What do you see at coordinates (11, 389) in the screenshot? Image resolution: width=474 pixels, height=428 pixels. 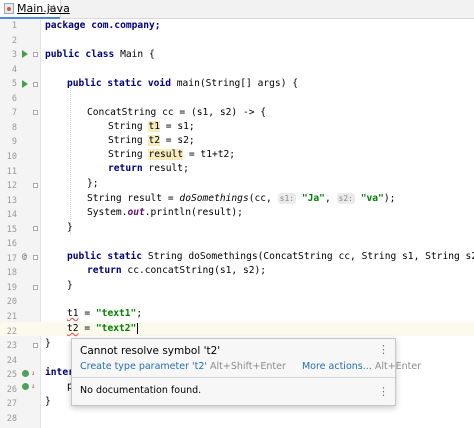 I see `line-number: 26` at bounding box center [11, 389].